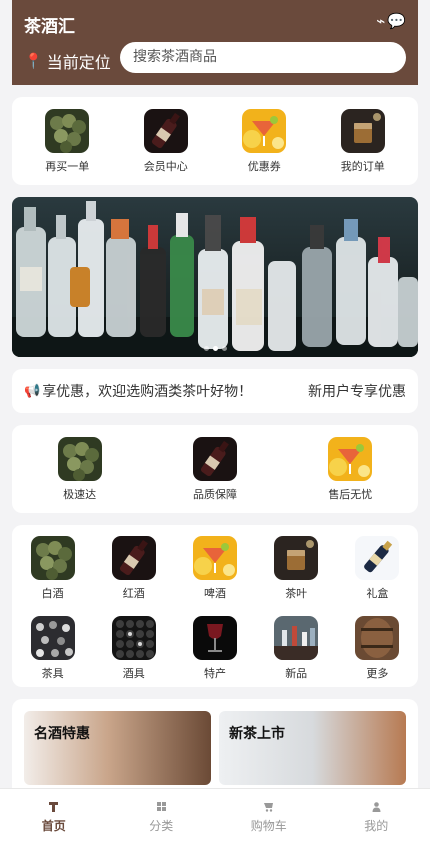  What do you see at coordinates (350, 494) in the screenshot?
I see `service-label: 售后无忧` at bounding box center [350, 494].